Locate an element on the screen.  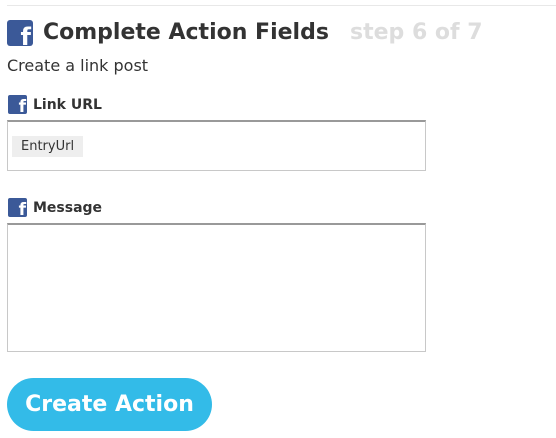
top-divider is located at coordinates (281, 5).